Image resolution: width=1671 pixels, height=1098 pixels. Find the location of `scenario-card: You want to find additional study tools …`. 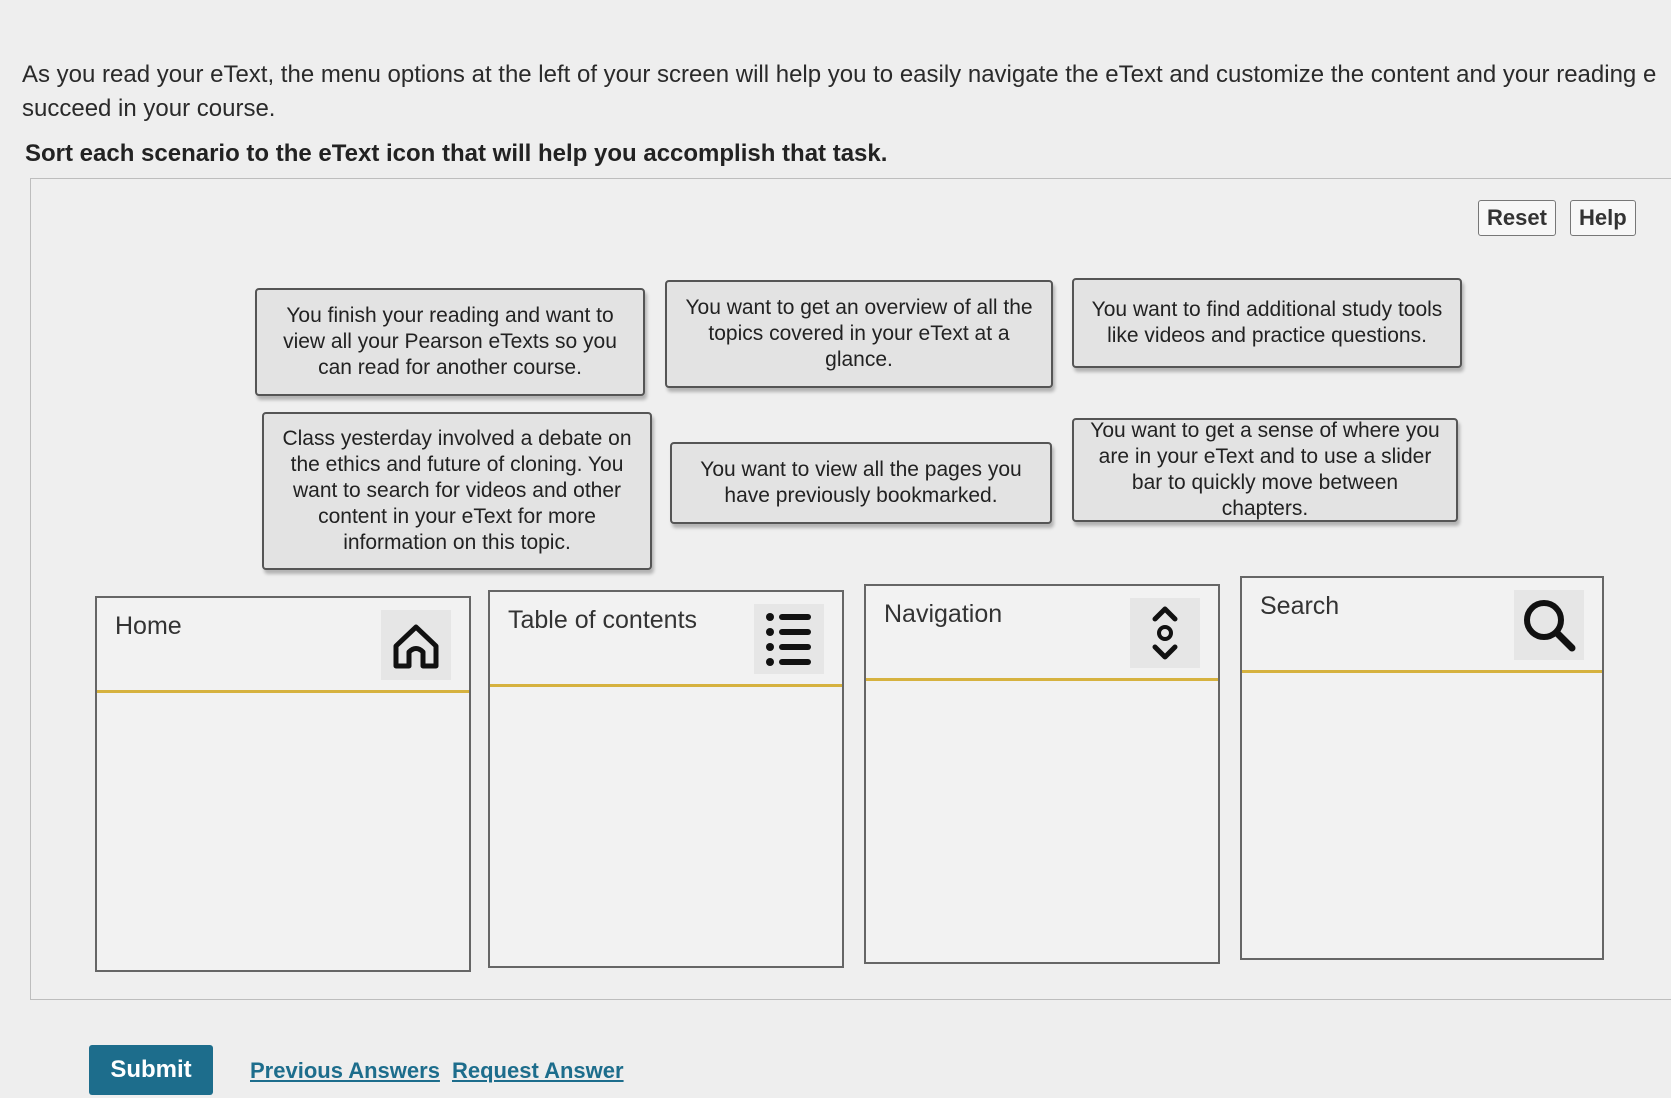

scenario-card: You want to find additional study tools … is located at coordinates (1267, 323).